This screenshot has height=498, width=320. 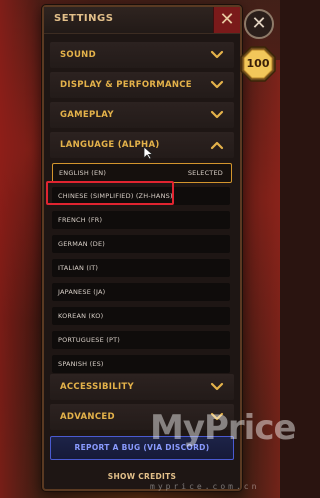 What do you see at coordinates (78, 268) in the screenshot?
I see `language-label: ITALIAN (IT)` at bounding box center [78, 268].